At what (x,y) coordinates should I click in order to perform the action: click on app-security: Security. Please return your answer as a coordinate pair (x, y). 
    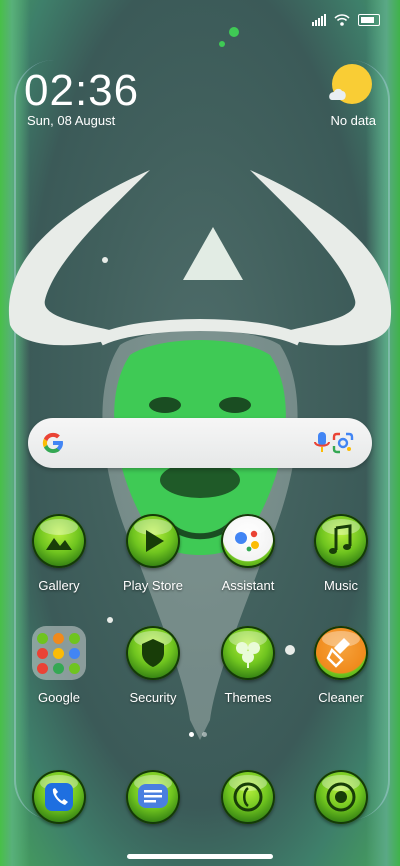
    Looking at the image, I should click on (153, 665).